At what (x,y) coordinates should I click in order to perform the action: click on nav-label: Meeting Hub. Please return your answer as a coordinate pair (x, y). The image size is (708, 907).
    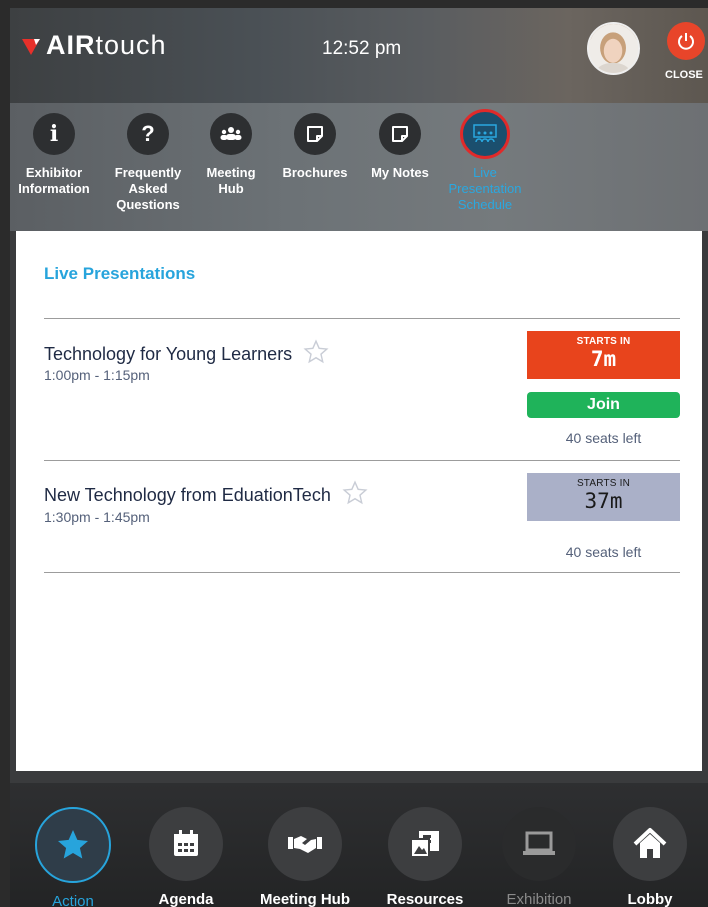
    Looking at the image, I should click on (305, 899).